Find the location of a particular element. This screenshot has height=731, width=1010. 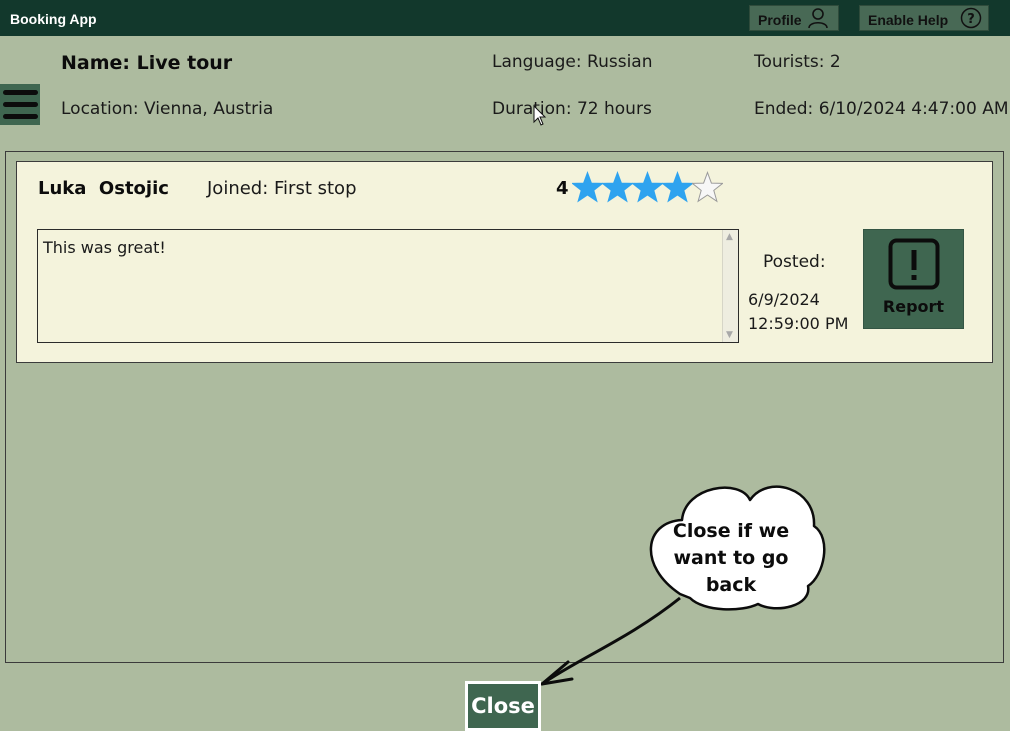

report-button-label: Report is located at coordinates (913, 306).